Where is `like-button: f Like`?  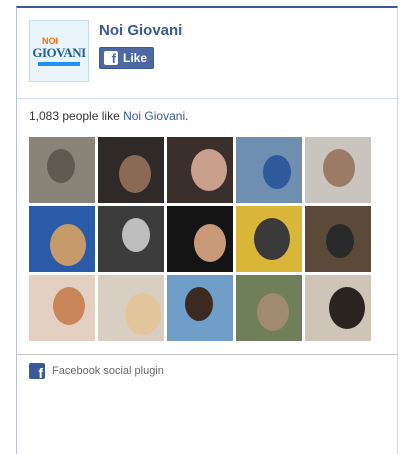
like-button: f Like is located at coordinates (127, 58).